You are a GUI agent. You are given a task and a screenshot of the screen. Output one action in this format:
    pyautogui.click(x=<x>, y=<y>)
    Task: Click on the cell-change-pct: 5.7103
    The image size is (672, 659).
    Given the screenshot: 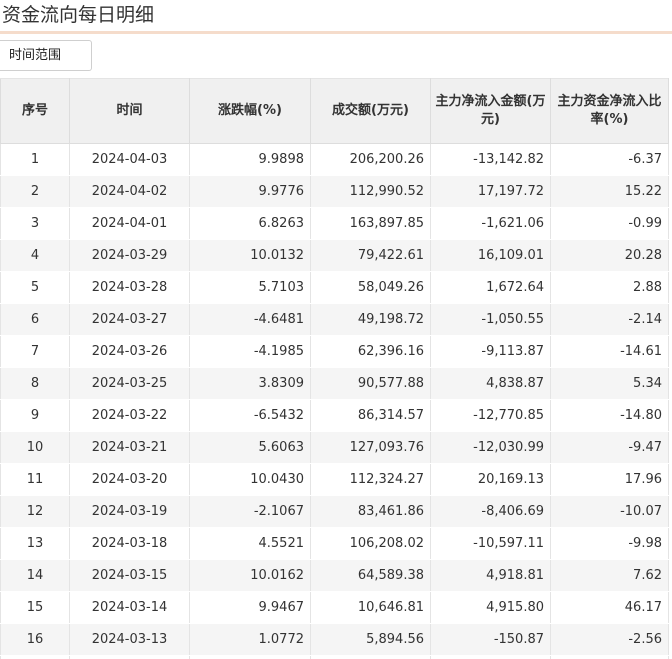 What is the action you would take?
    pyautogui.click(x=250, y=287)
    